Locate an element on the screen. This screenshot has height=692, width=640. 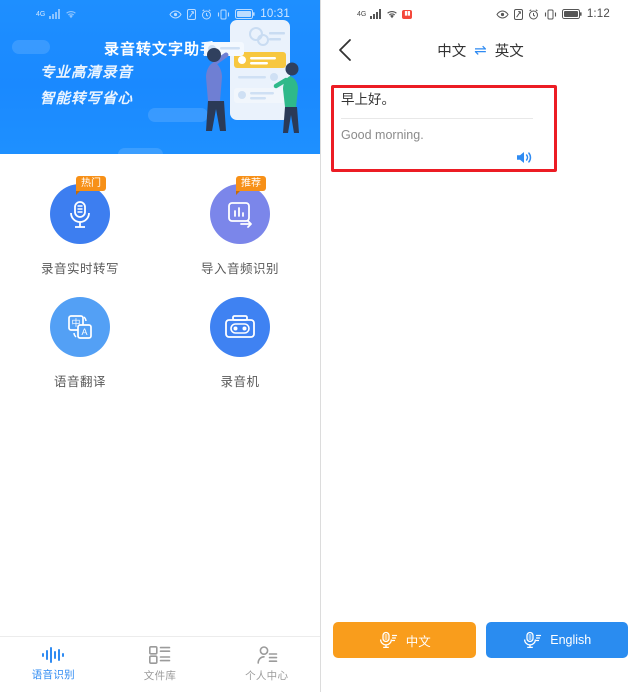
translate-icon: 中 A is located at coordinates (80, 327).